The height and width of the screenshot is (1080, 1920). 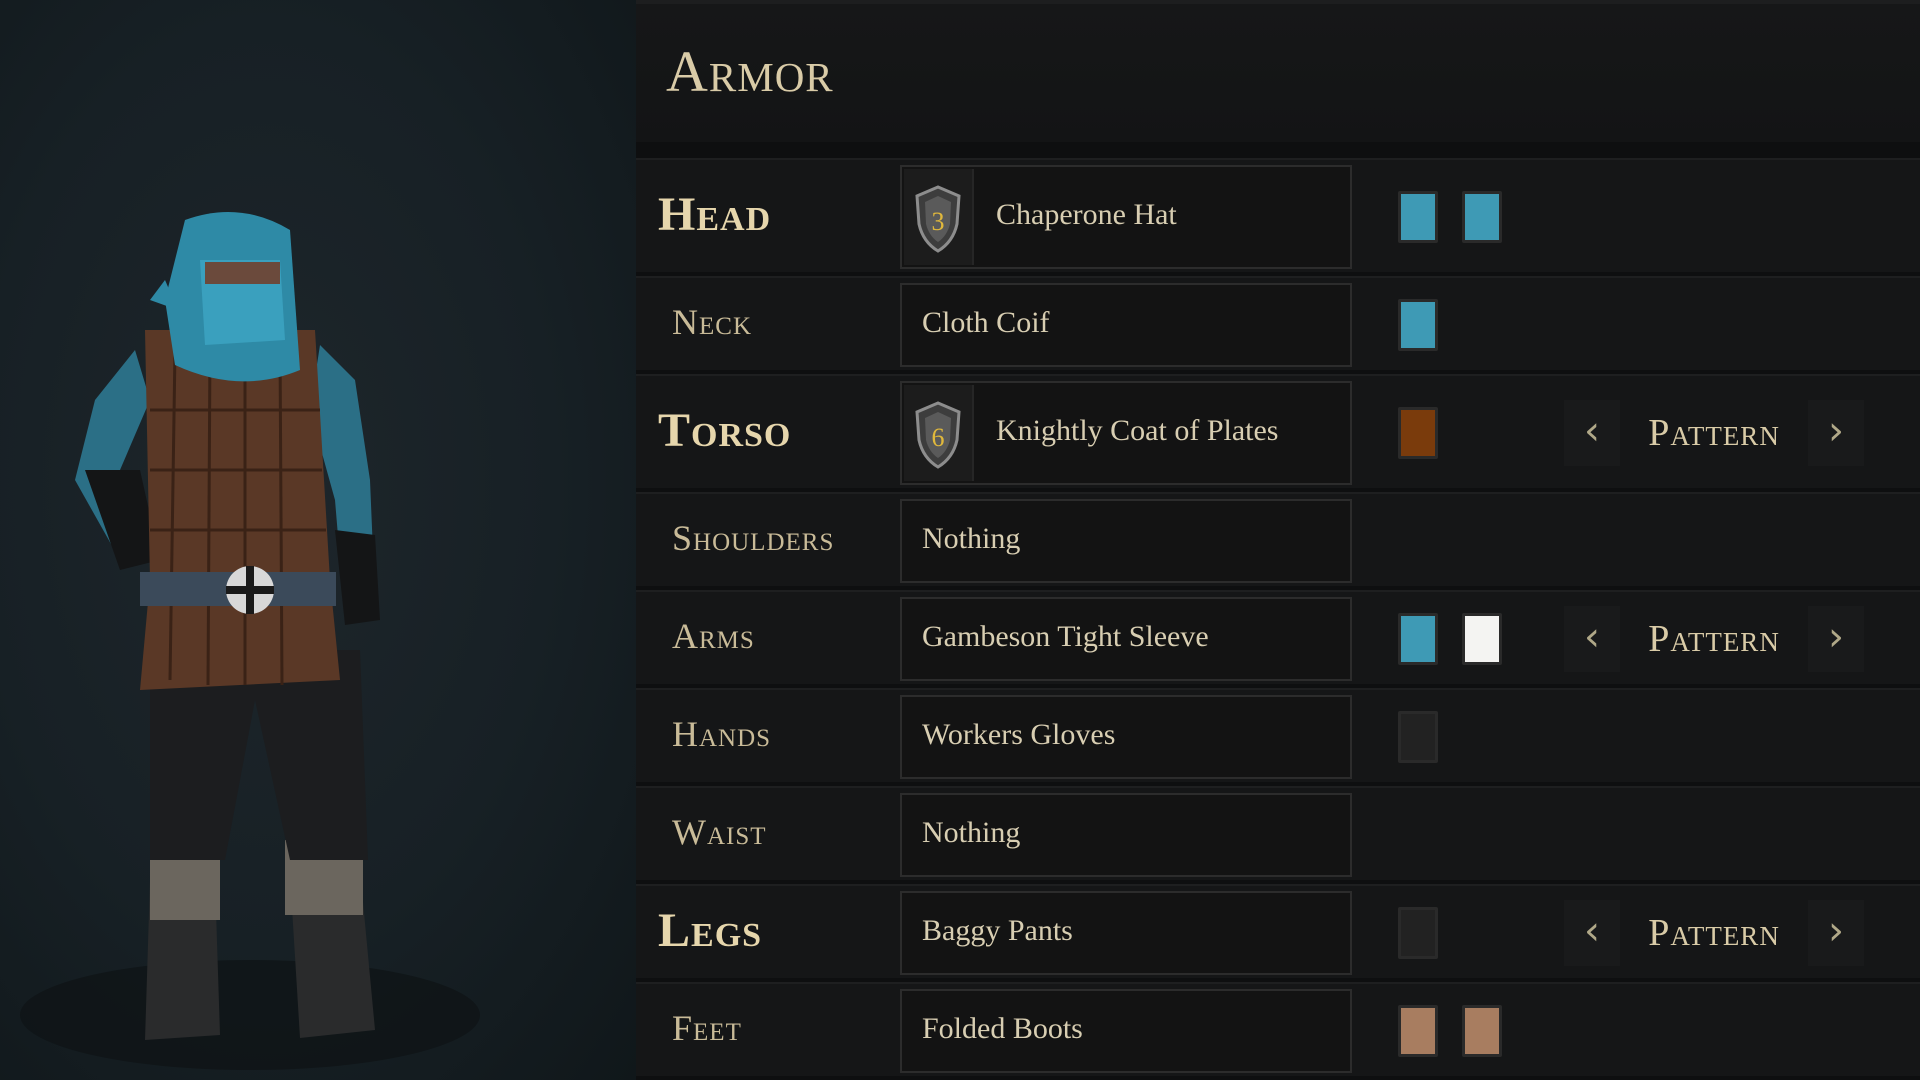 I want to click on item-select-shoulders: Nothing, so click(x=1126, y=541).